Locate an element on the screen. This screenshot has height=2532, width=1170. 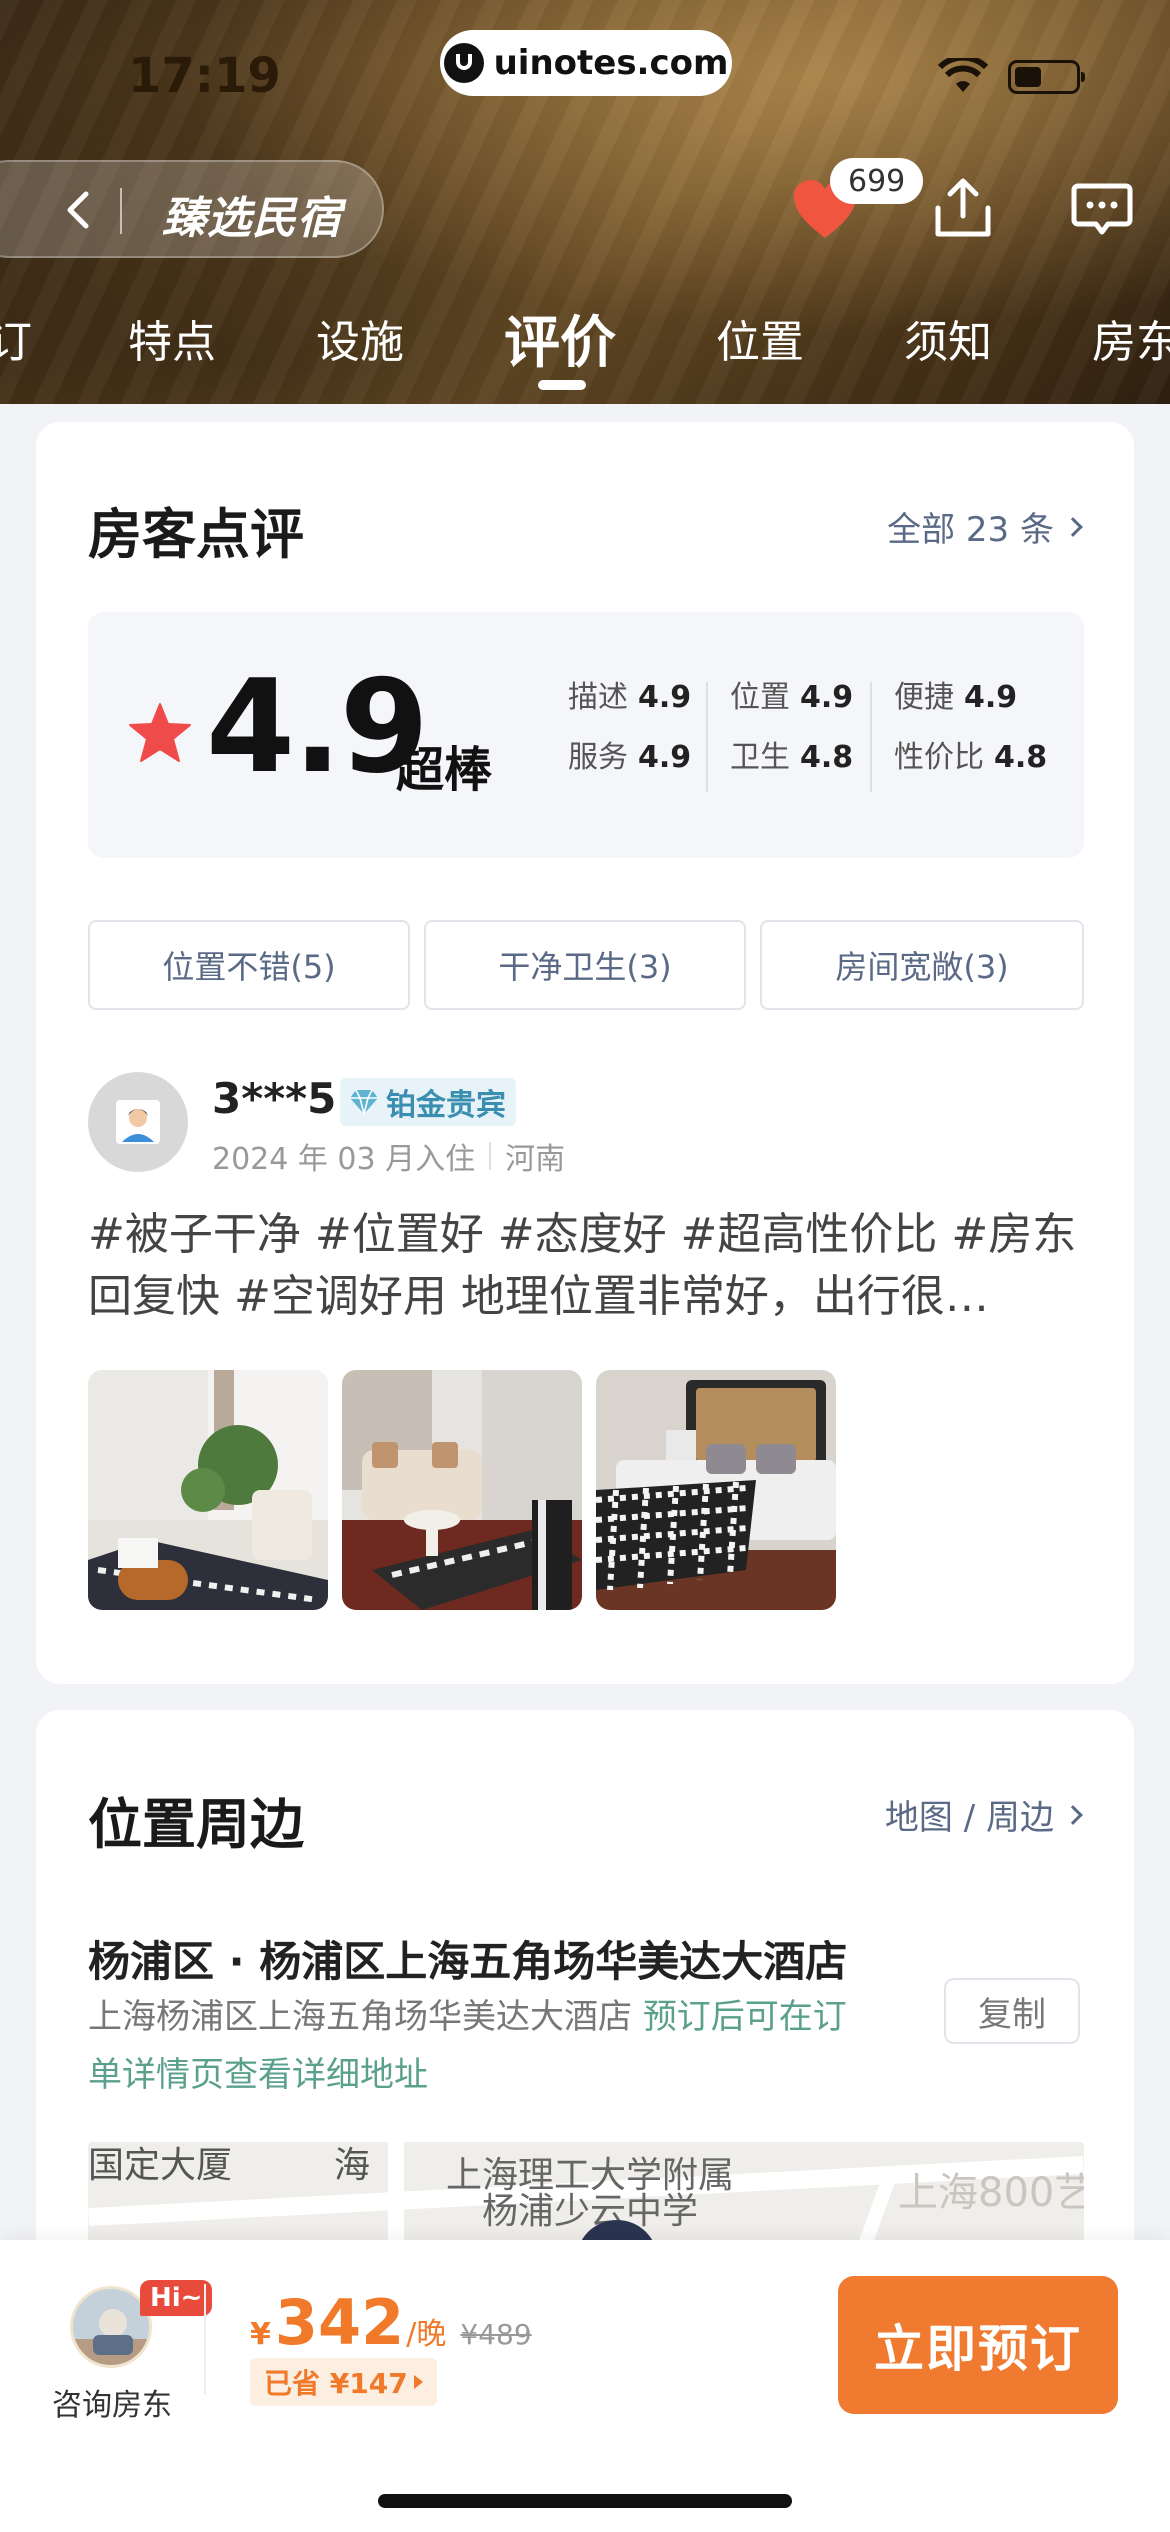
map-label: 海 is located at coordinates (352, 2165).